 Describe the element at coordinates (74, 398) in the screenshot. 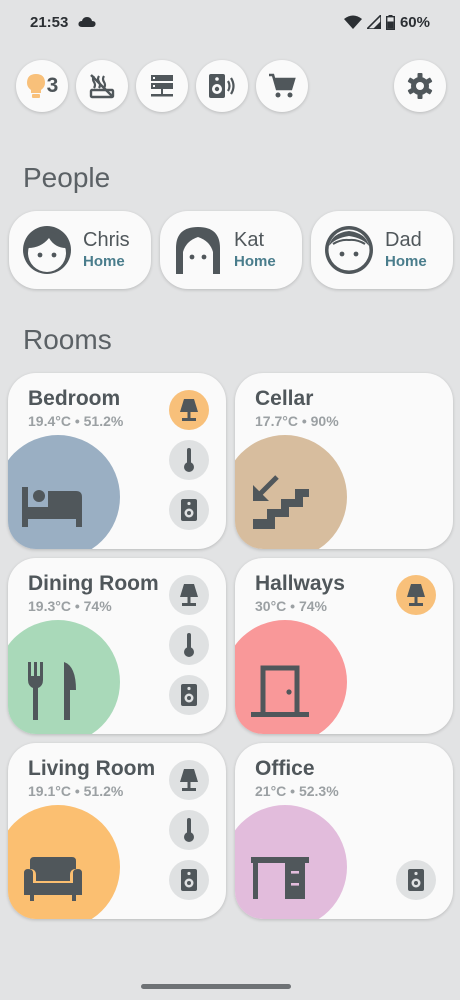

I see `room-name: Bedroom` at that location.